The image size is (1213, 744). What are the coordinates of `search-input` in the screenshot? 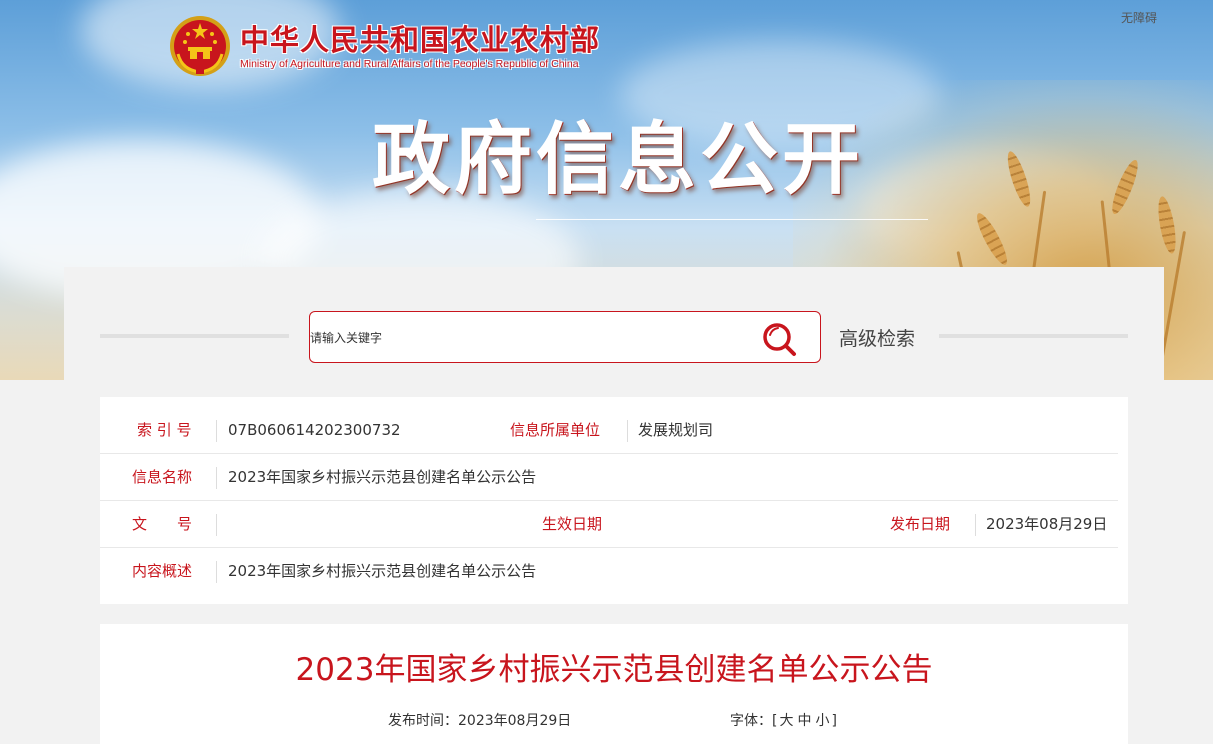 It's located at (530, 338).